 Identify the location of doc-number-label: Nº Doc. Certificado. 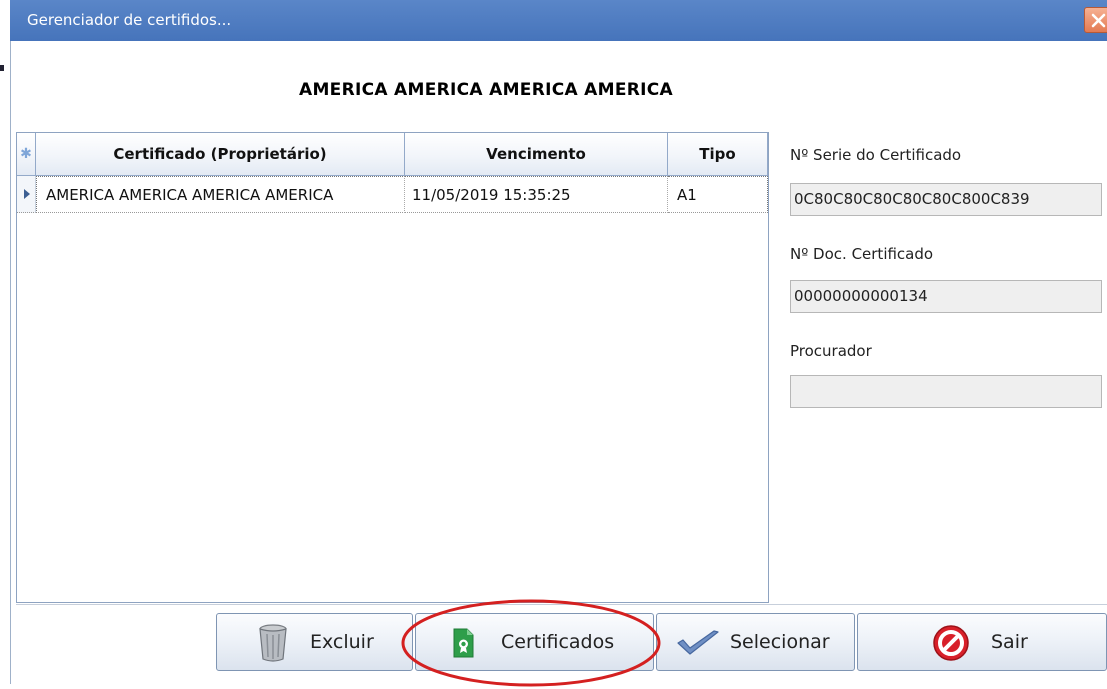
(862, 254).